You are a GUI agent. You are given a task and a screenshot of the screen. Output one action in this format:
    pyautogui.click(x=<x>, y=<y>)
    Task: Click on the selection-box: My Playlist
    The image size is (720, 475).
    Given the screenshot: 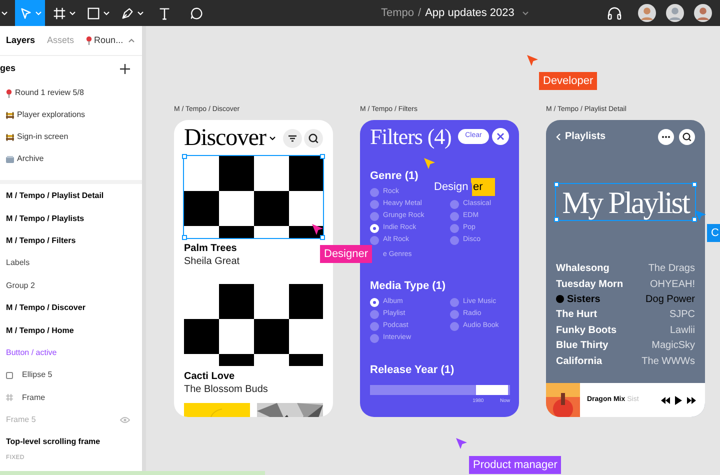 What is the action you would take?
    pyautogui.click(x=625, y=202)
    